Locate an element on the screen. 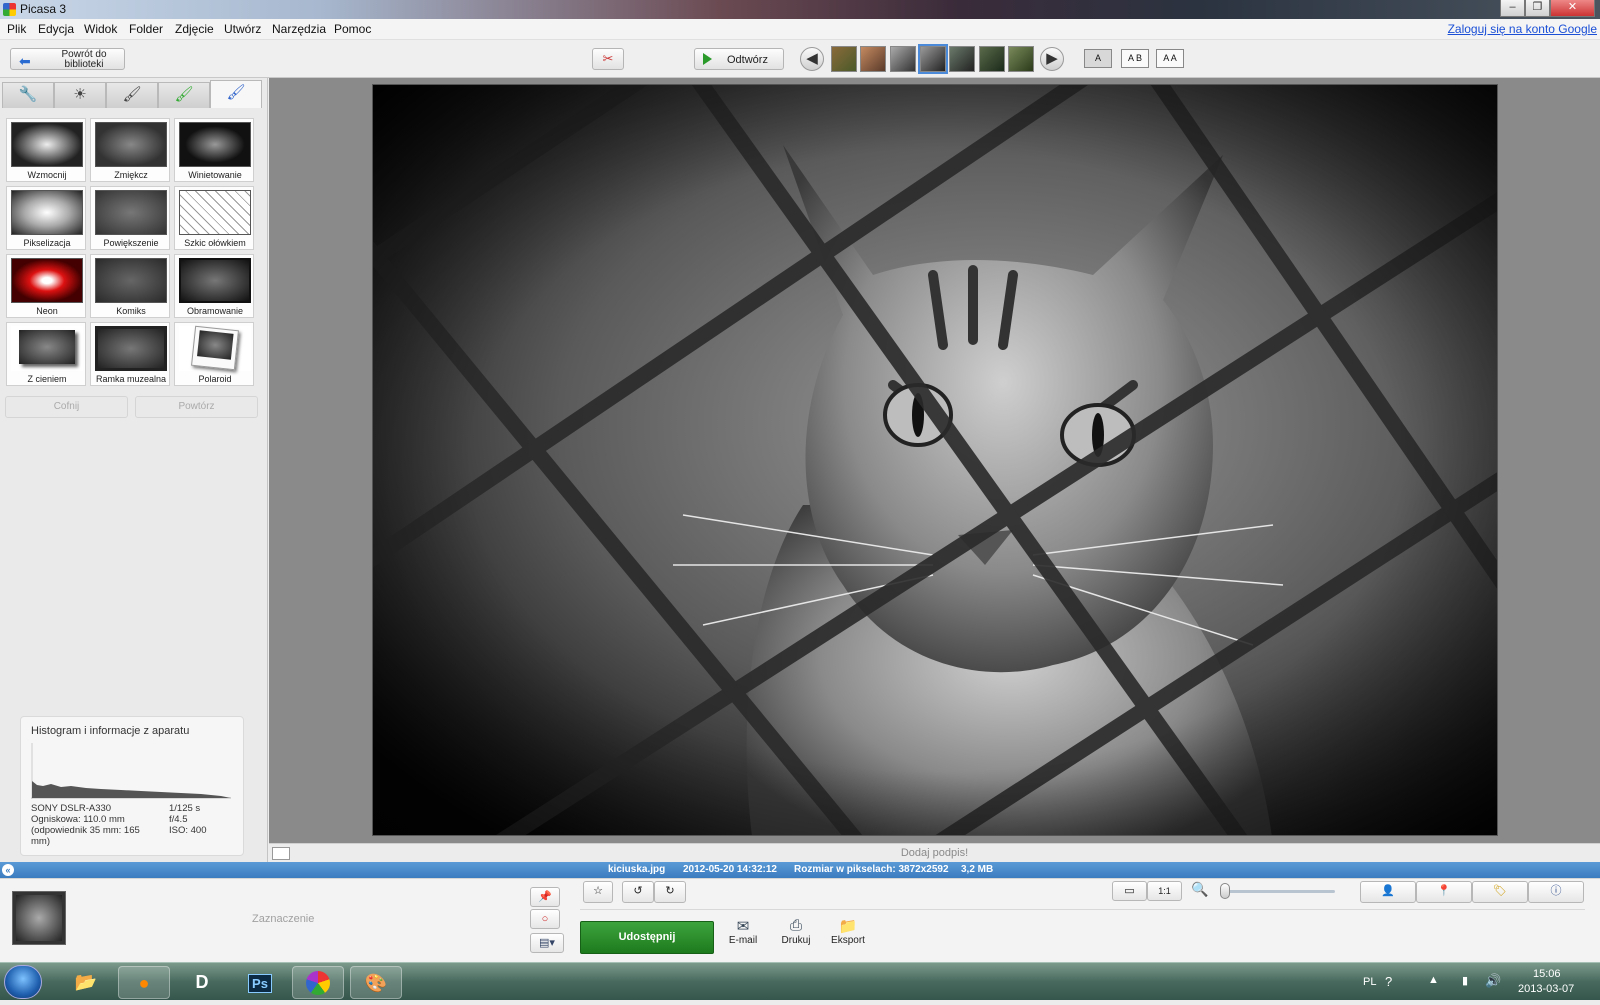 The height and width of the screenshot is (1005, 1600). help-icon: ? is located at coordinates (1388, 981).